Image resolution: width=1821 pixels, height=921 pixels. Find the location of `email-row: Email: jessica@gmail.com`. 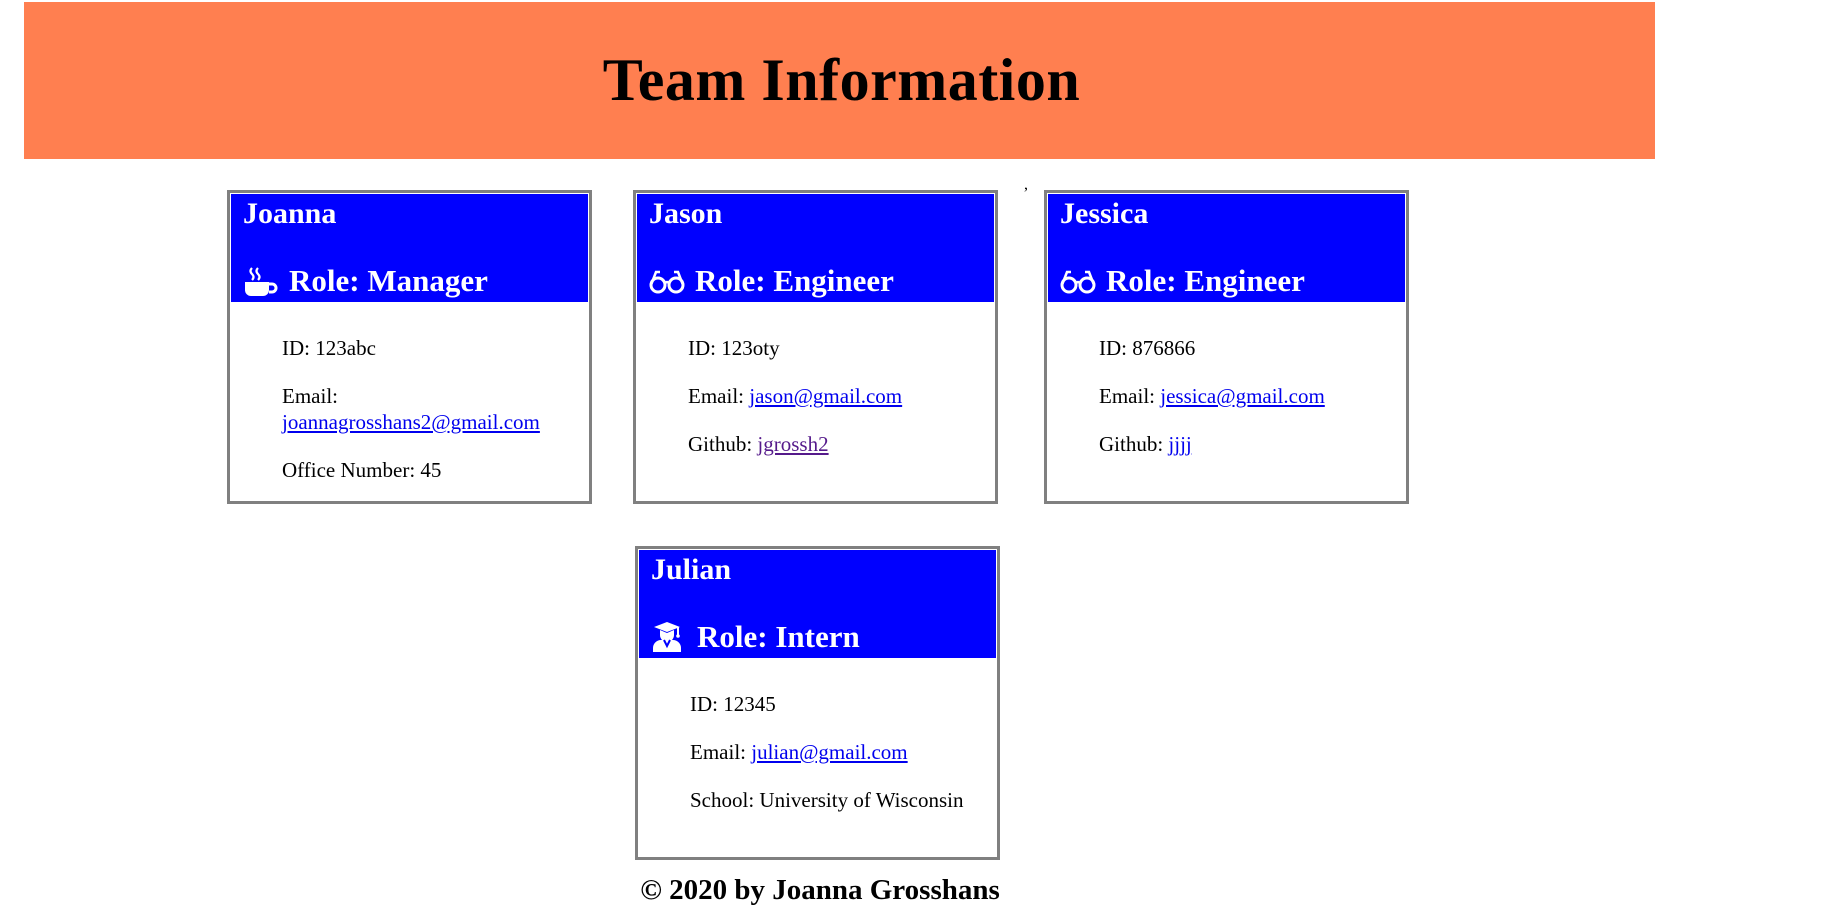

email-row: Email: jessica@gmail.com is located at coordinates (1247, 396).